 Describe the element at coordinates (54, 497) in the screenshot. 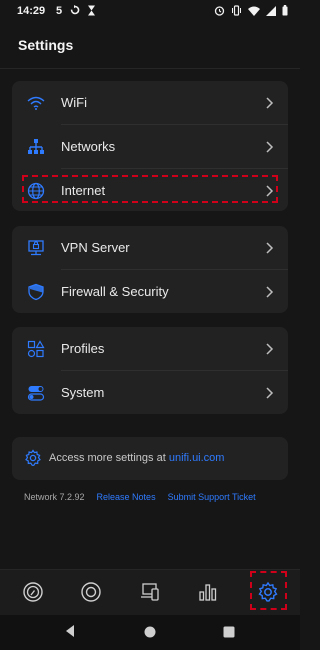

I see `version-label: Network 7.2.92` at that location.